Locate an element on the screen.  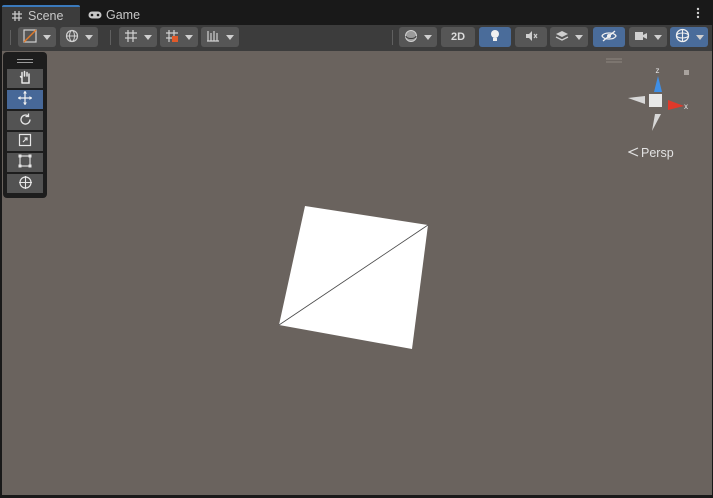
tab-game: Game is located at coordinates (115, 15).